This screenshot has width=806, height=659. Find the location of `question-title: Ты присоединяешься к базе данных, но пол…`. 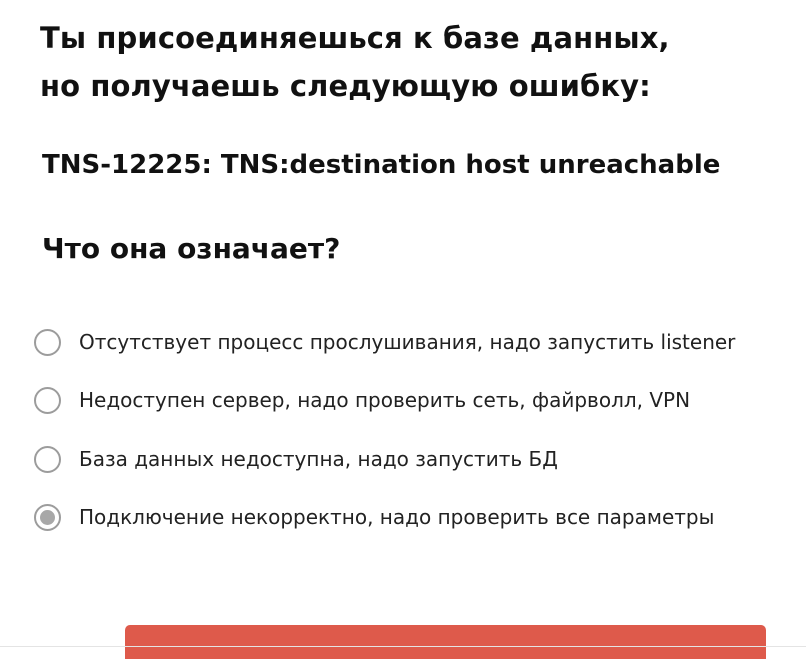

question-title: Ты присоединяешься к базе данных, но пол… is located at coordinates (355, 62).